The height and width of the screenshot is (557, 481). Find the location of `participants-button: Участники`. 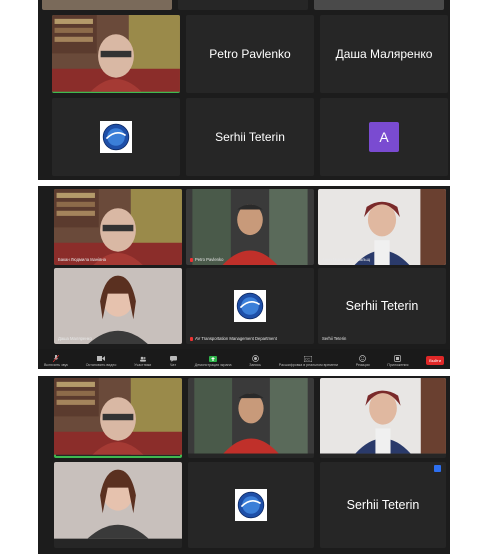

participants-button: Участники is located at coordinates (142, 362).